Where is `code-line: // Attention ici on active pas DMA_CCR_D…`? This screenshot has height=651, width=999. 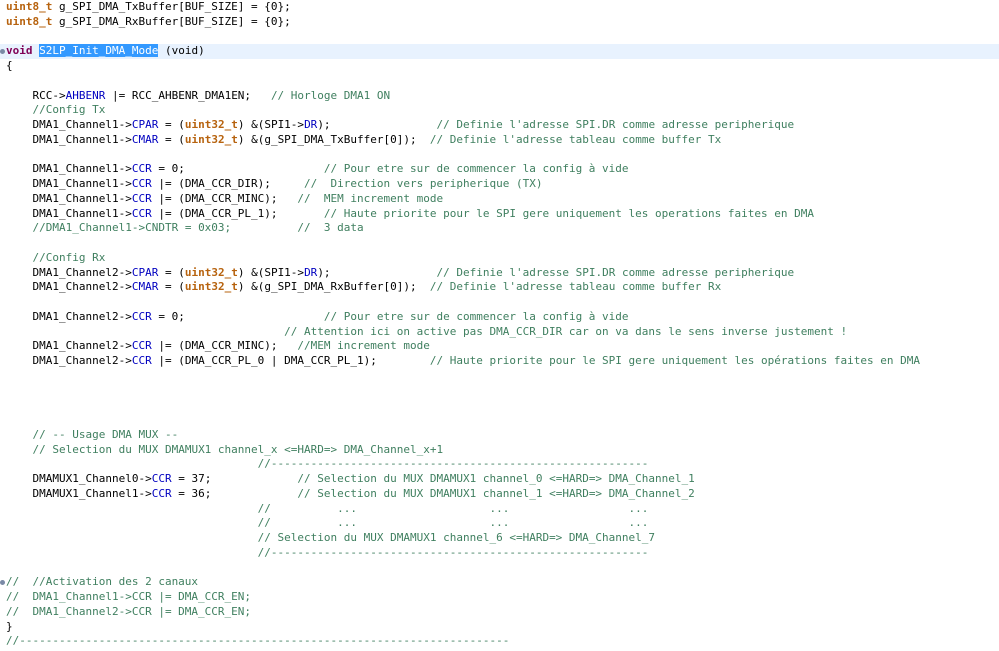 code-line: // Attention ici on active pas DMA_CCR_D… is located at coordinates (499, 332).